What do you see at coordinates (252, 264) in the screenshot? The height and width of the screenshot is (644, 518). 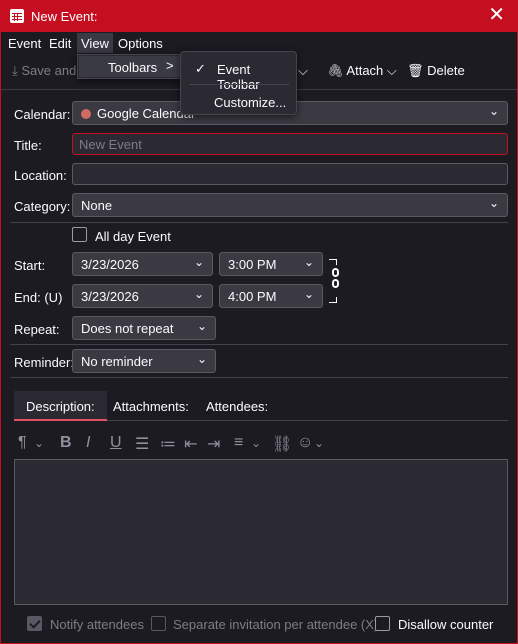 I see `start-time-value: 3:00 PM` at bounding box center [252, 264].